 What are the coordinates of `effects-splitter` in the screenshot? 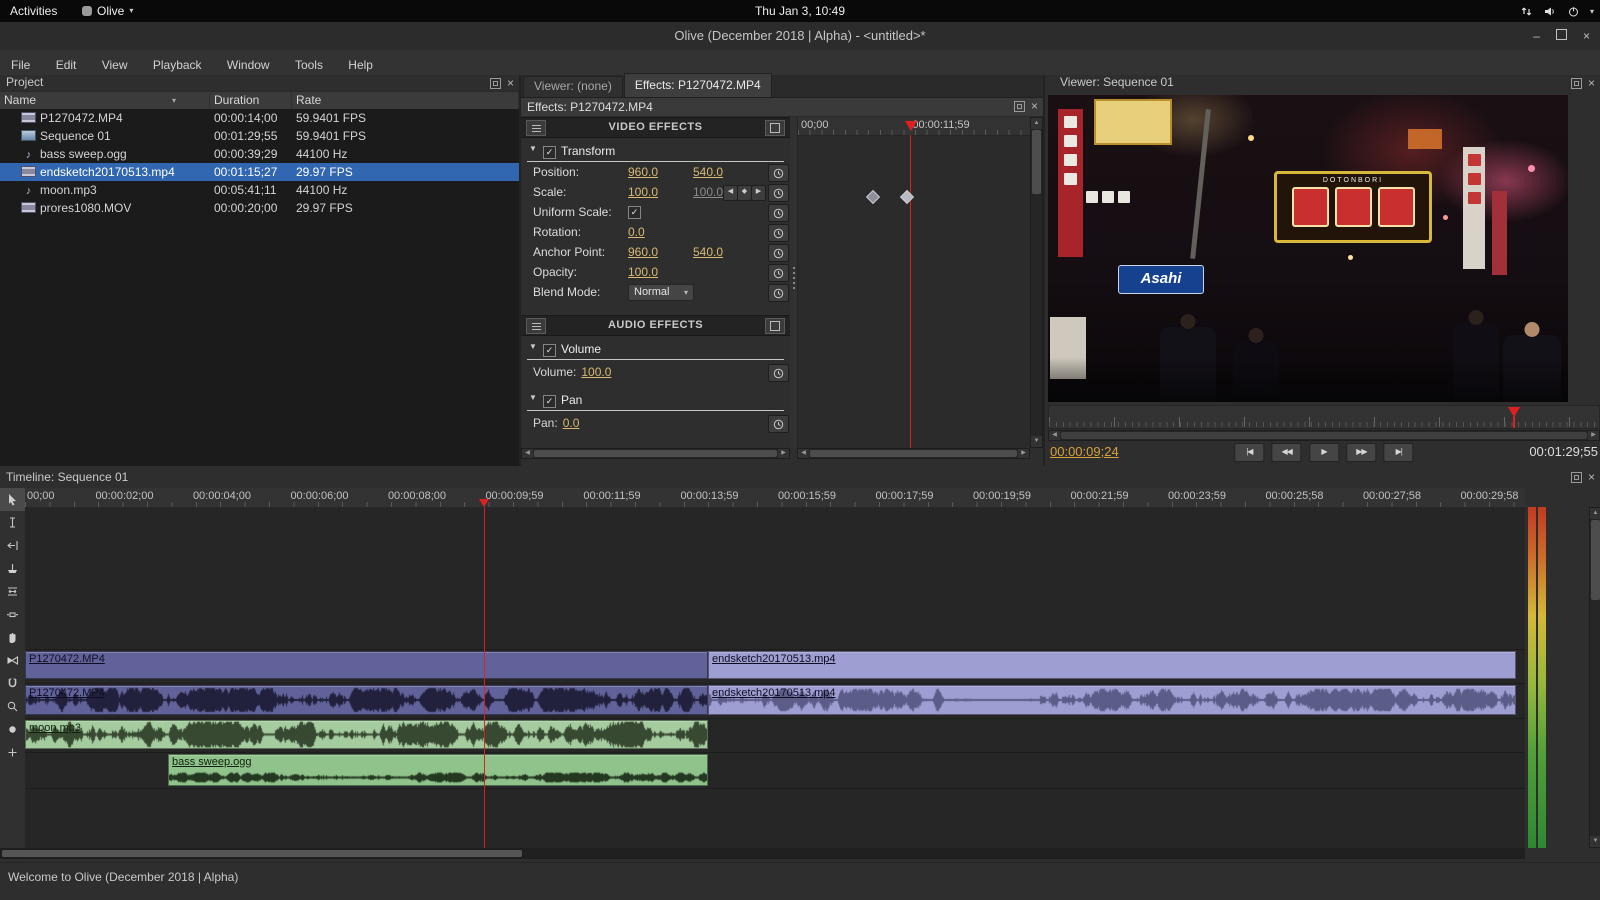 It's located at (793, 282).